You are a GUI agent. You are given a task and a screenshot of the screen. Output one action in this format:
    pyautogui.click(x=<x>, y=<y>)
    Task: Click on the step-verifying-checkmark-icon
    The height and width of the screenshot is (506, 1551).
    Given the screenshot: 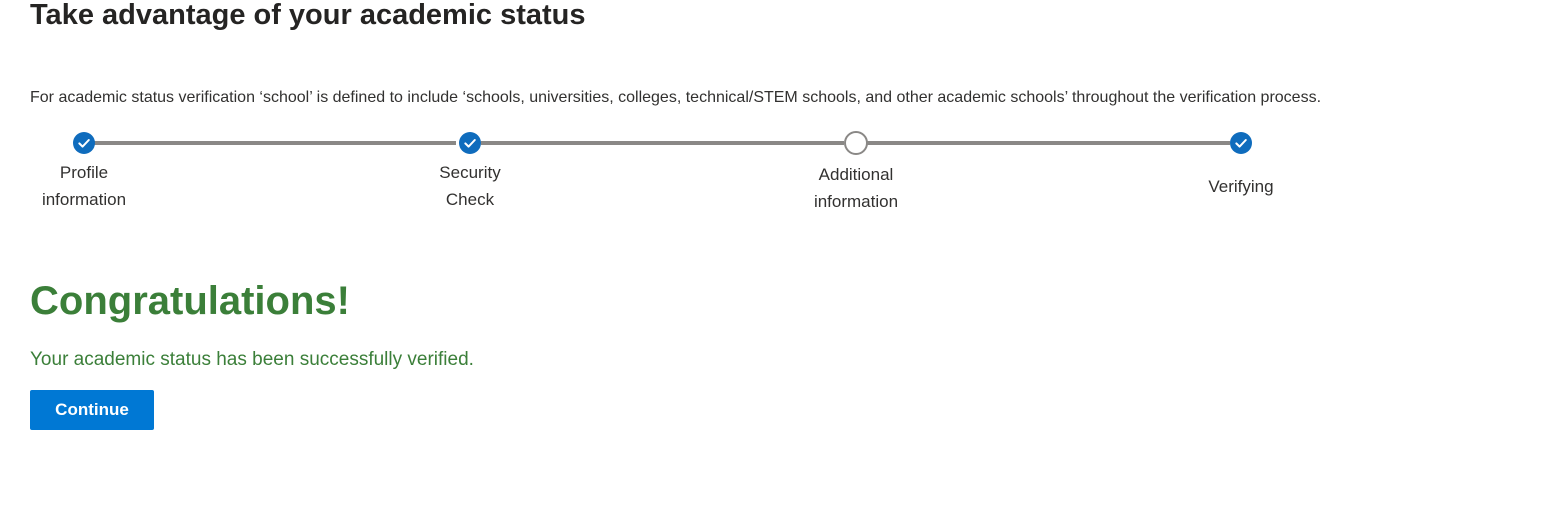 What is the action you would take?
    pyautogui.click(x=1241, y=143)
    